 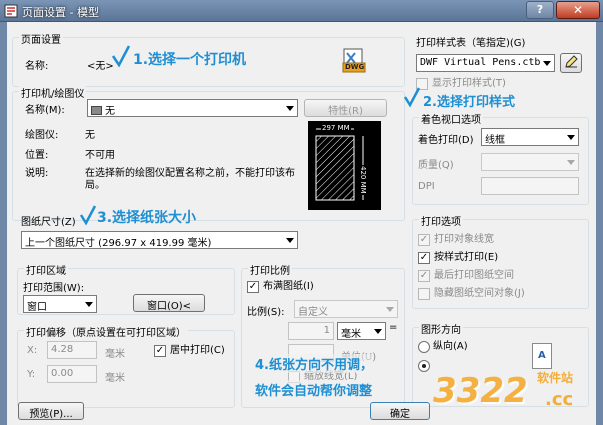 I want to click on edit-plot-style-button, so click(x=571, y=63).